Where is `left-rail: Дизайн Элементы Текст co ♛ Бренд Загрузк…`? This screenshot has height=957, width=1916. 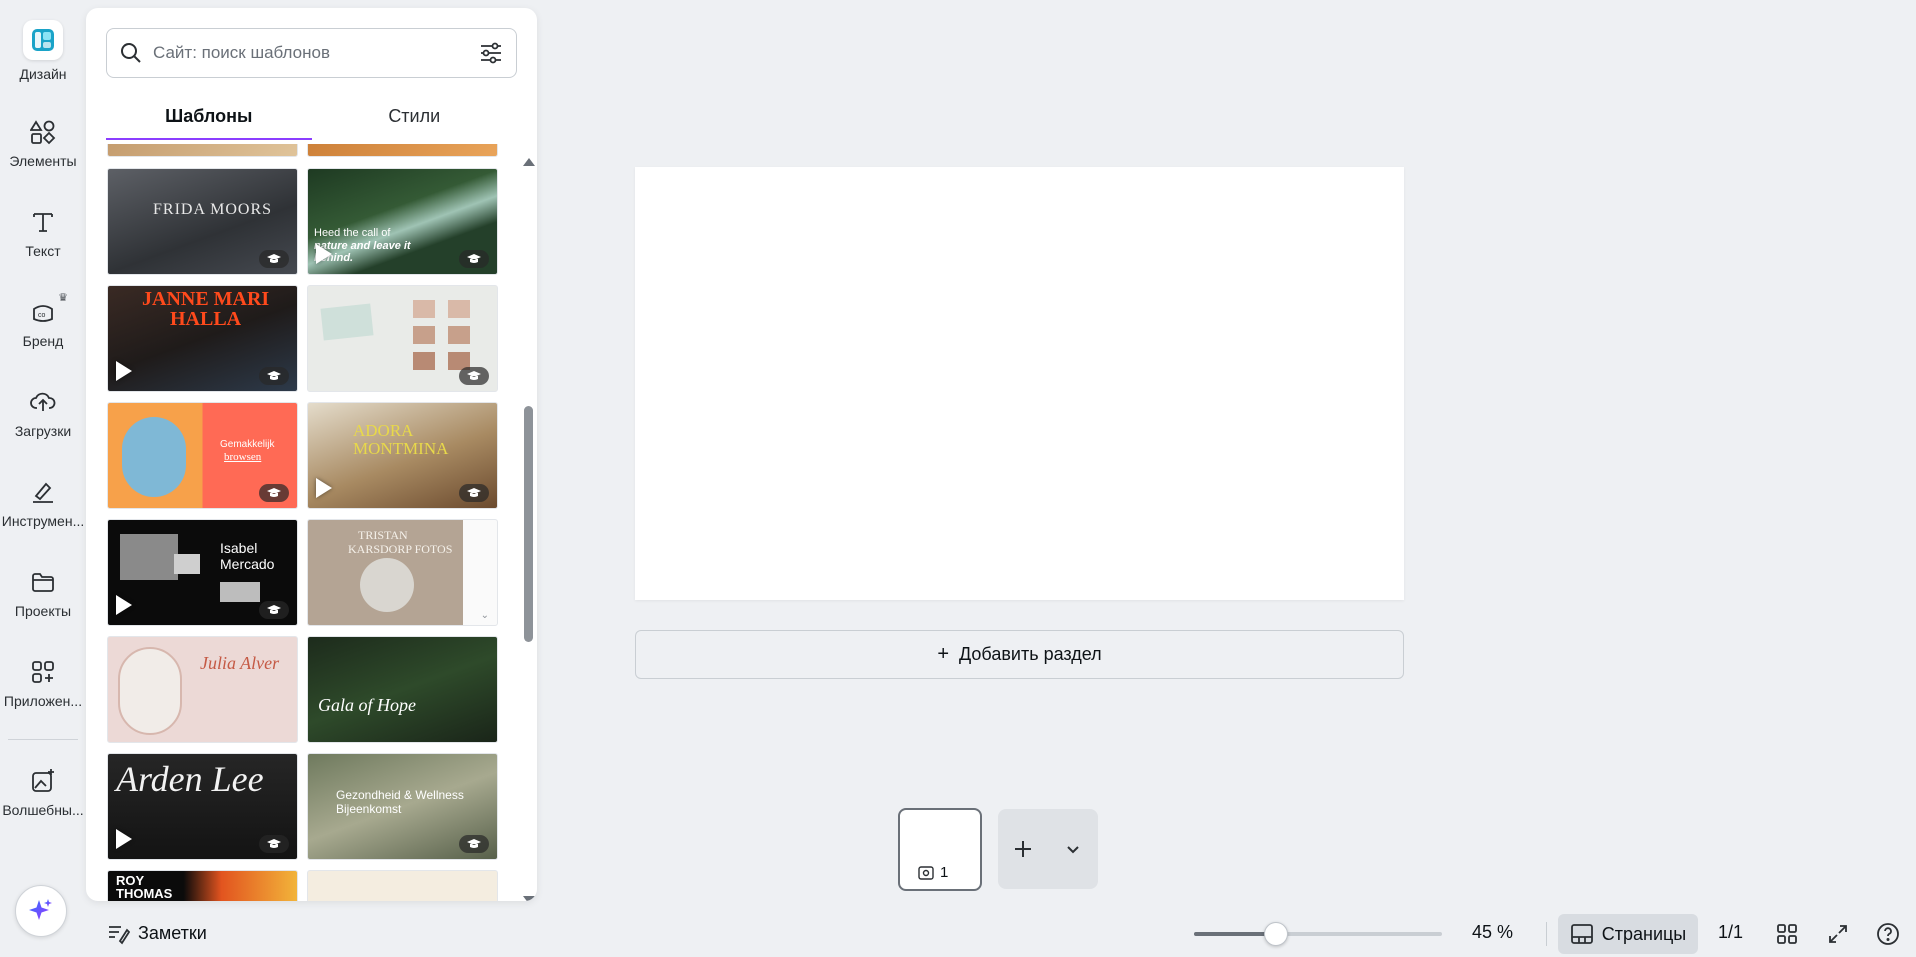 left-rail: Дизайн Элементы Текст co ♛ Бренд Загрузк… is located at coordinates (43, 478).